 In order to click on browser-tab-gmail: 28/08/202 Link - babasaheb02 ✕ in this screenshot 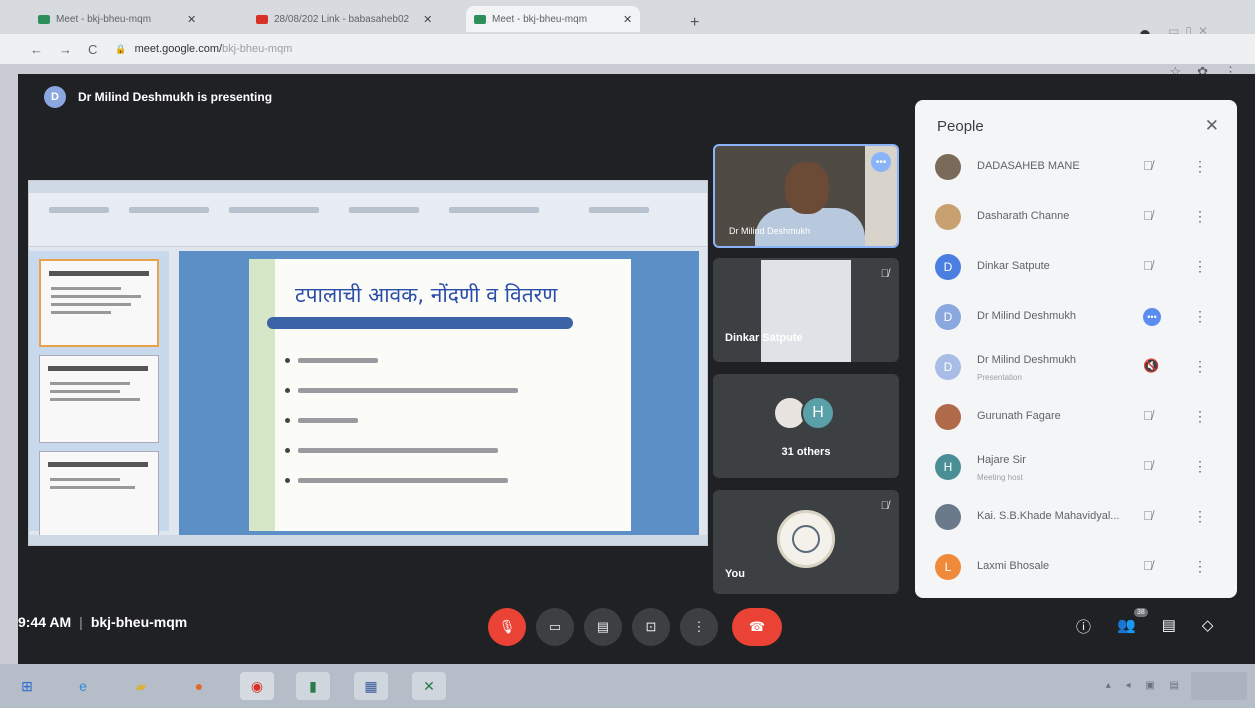, I will do `click(344, 19)`.